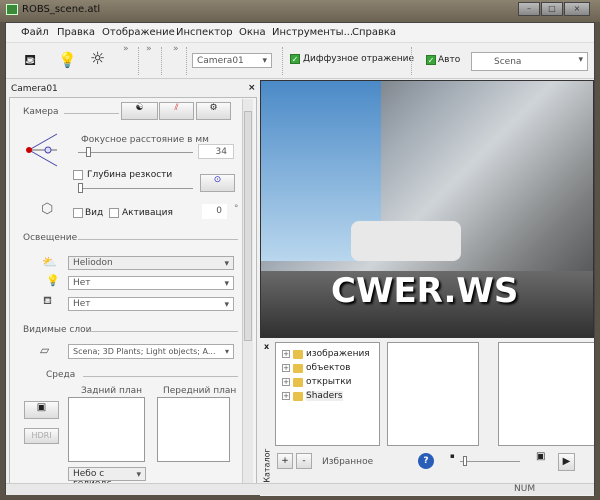 The height and width of the screenshot is (500, 600). I want to click on diffuse-checkbox: ✓, so click(295, 59).